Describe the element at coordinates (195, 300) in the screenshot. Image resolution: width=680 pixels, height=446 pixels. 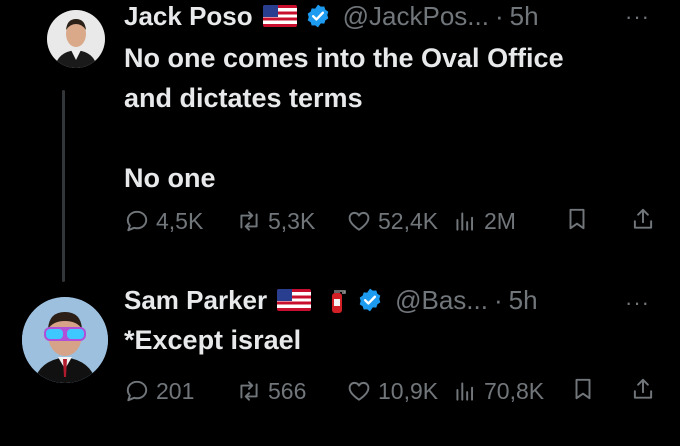
I see `author-name: Sam Parker` at that location.